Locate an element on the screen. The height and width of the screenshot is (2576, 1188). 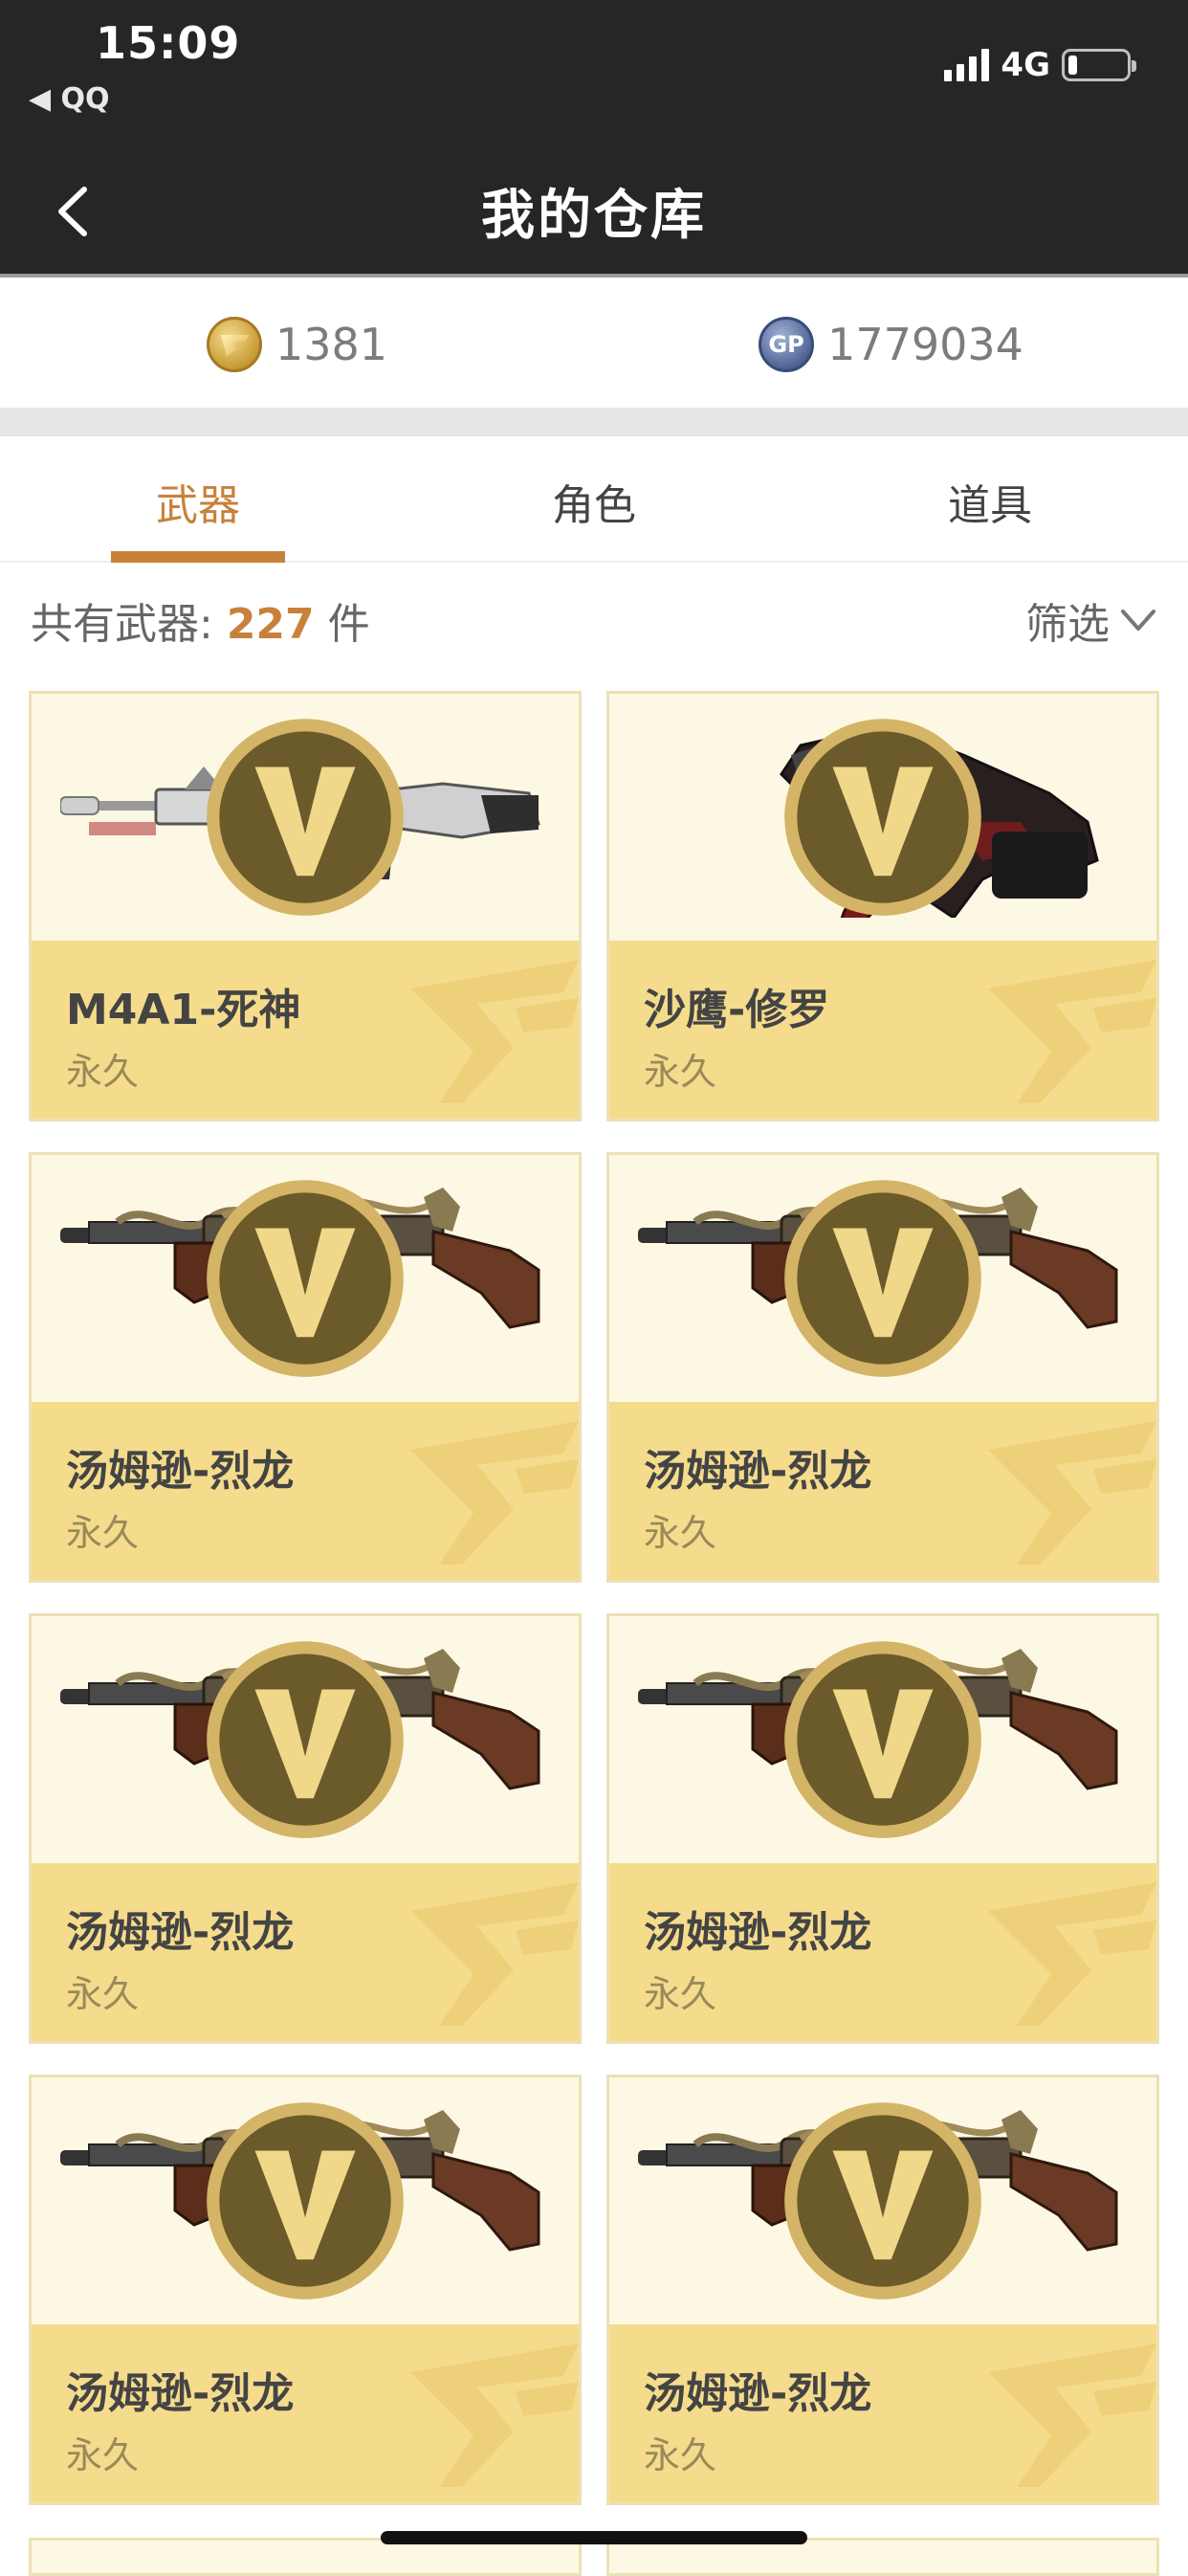
category-tabs: 武器 角色 道具 is located at coordinates (594, 500).